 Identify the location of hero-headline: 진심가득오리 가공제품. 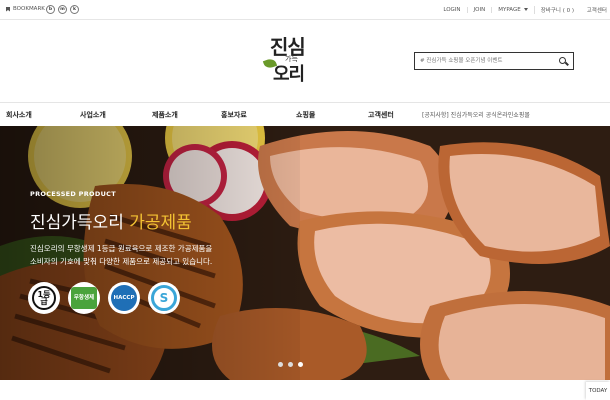
(111, 220).